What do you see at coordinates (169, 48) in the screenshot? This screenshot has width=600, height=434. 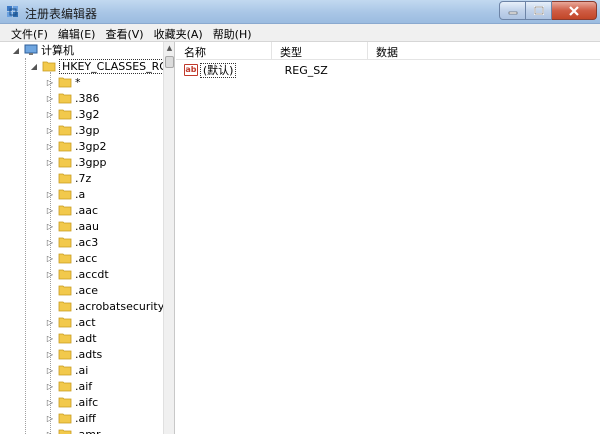 I see `scroll-up-arrow-icon: ▲` at bounding box center [169, 48].